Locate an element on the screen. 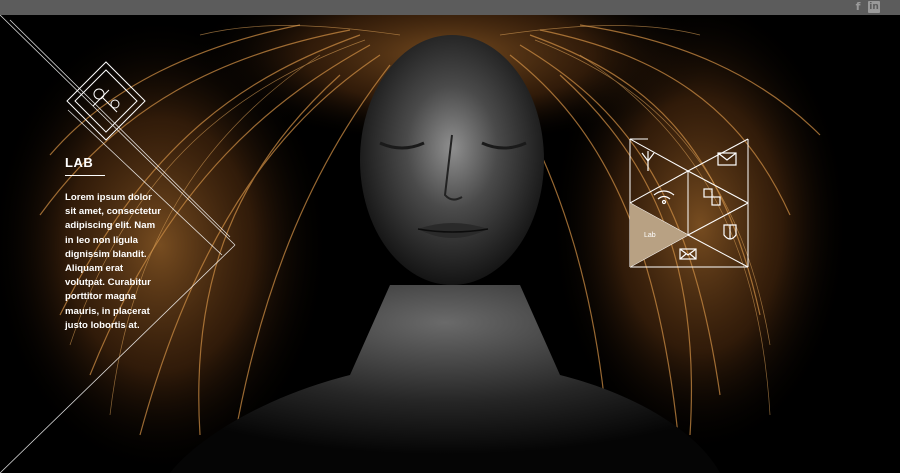 The height and width of the screenshot is (473, 900). facebook-icon: f is located at coordinates (858, 7).